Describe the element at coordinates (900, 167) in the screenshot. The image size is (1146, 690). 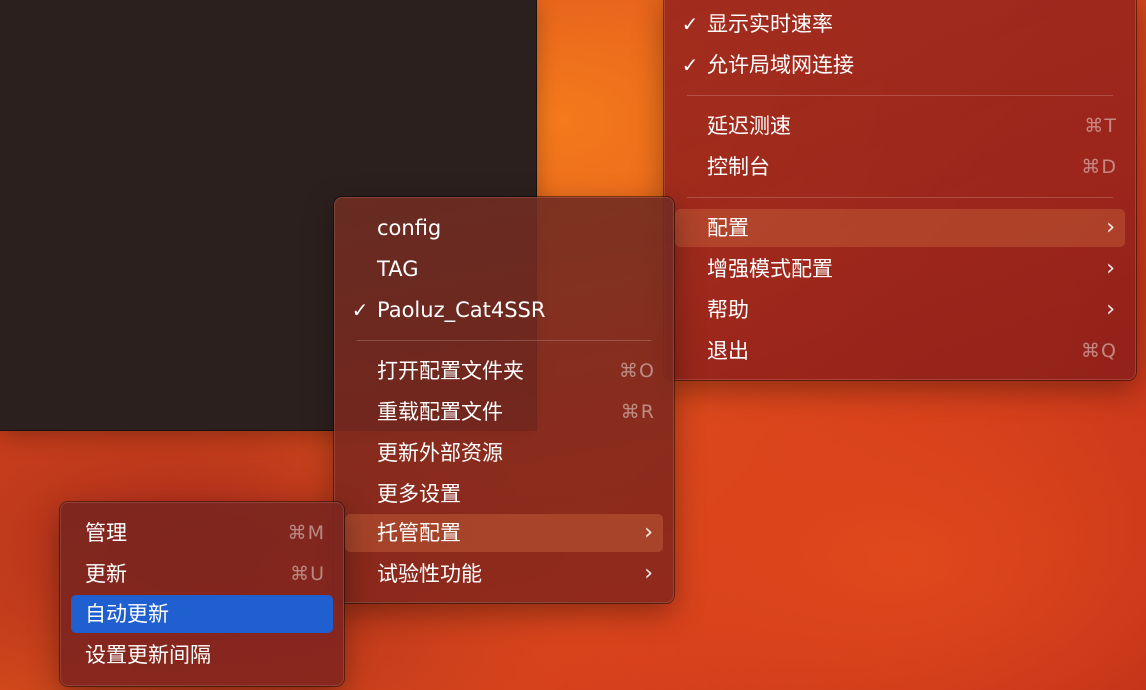
I see `menu-item-console: 控制台 ⌘D` at that location.